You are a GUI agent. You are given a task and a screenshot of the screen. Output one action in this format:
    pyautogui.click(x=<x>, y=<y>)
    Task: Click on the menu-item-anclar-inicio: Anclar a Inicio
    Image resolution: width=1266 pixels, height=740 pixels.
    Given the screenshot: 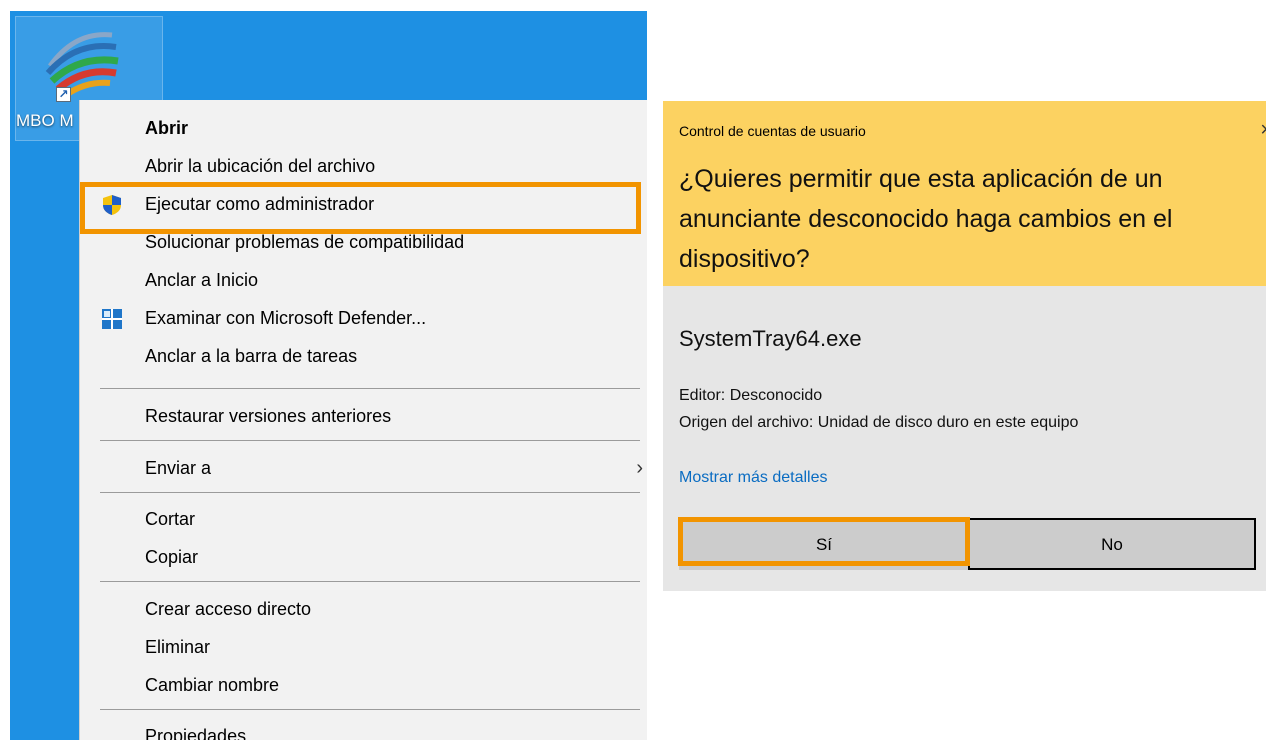 What is the action you would take?
    pyautogui.click(x=363, y=280)
    